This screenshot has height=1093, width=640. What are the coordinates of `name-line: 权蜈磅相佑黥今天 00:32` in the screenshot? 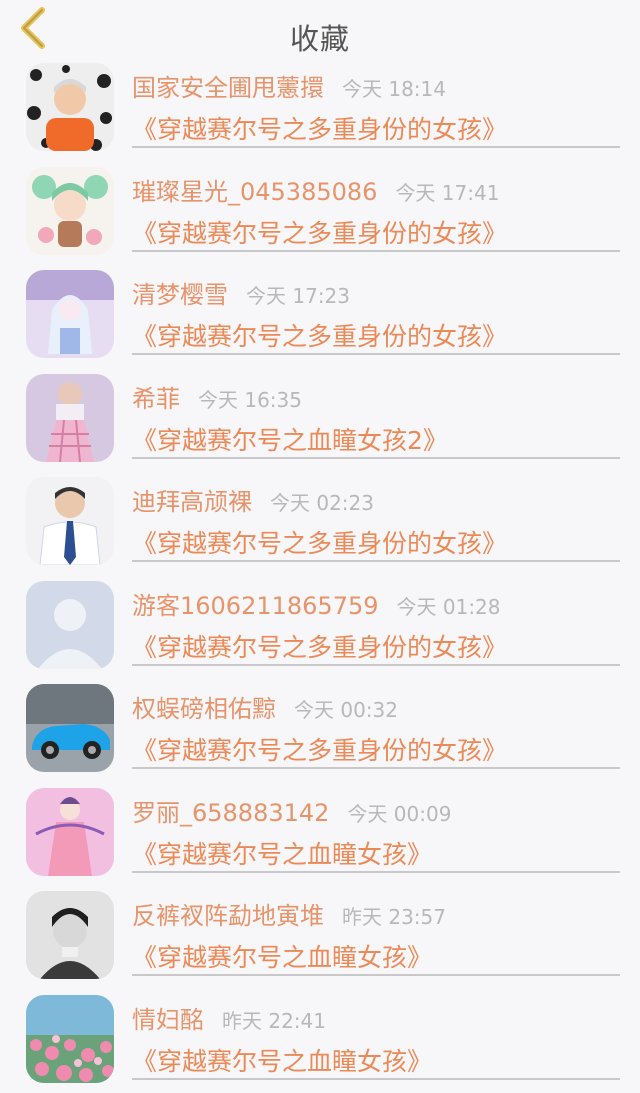 It's located at (265, 706).